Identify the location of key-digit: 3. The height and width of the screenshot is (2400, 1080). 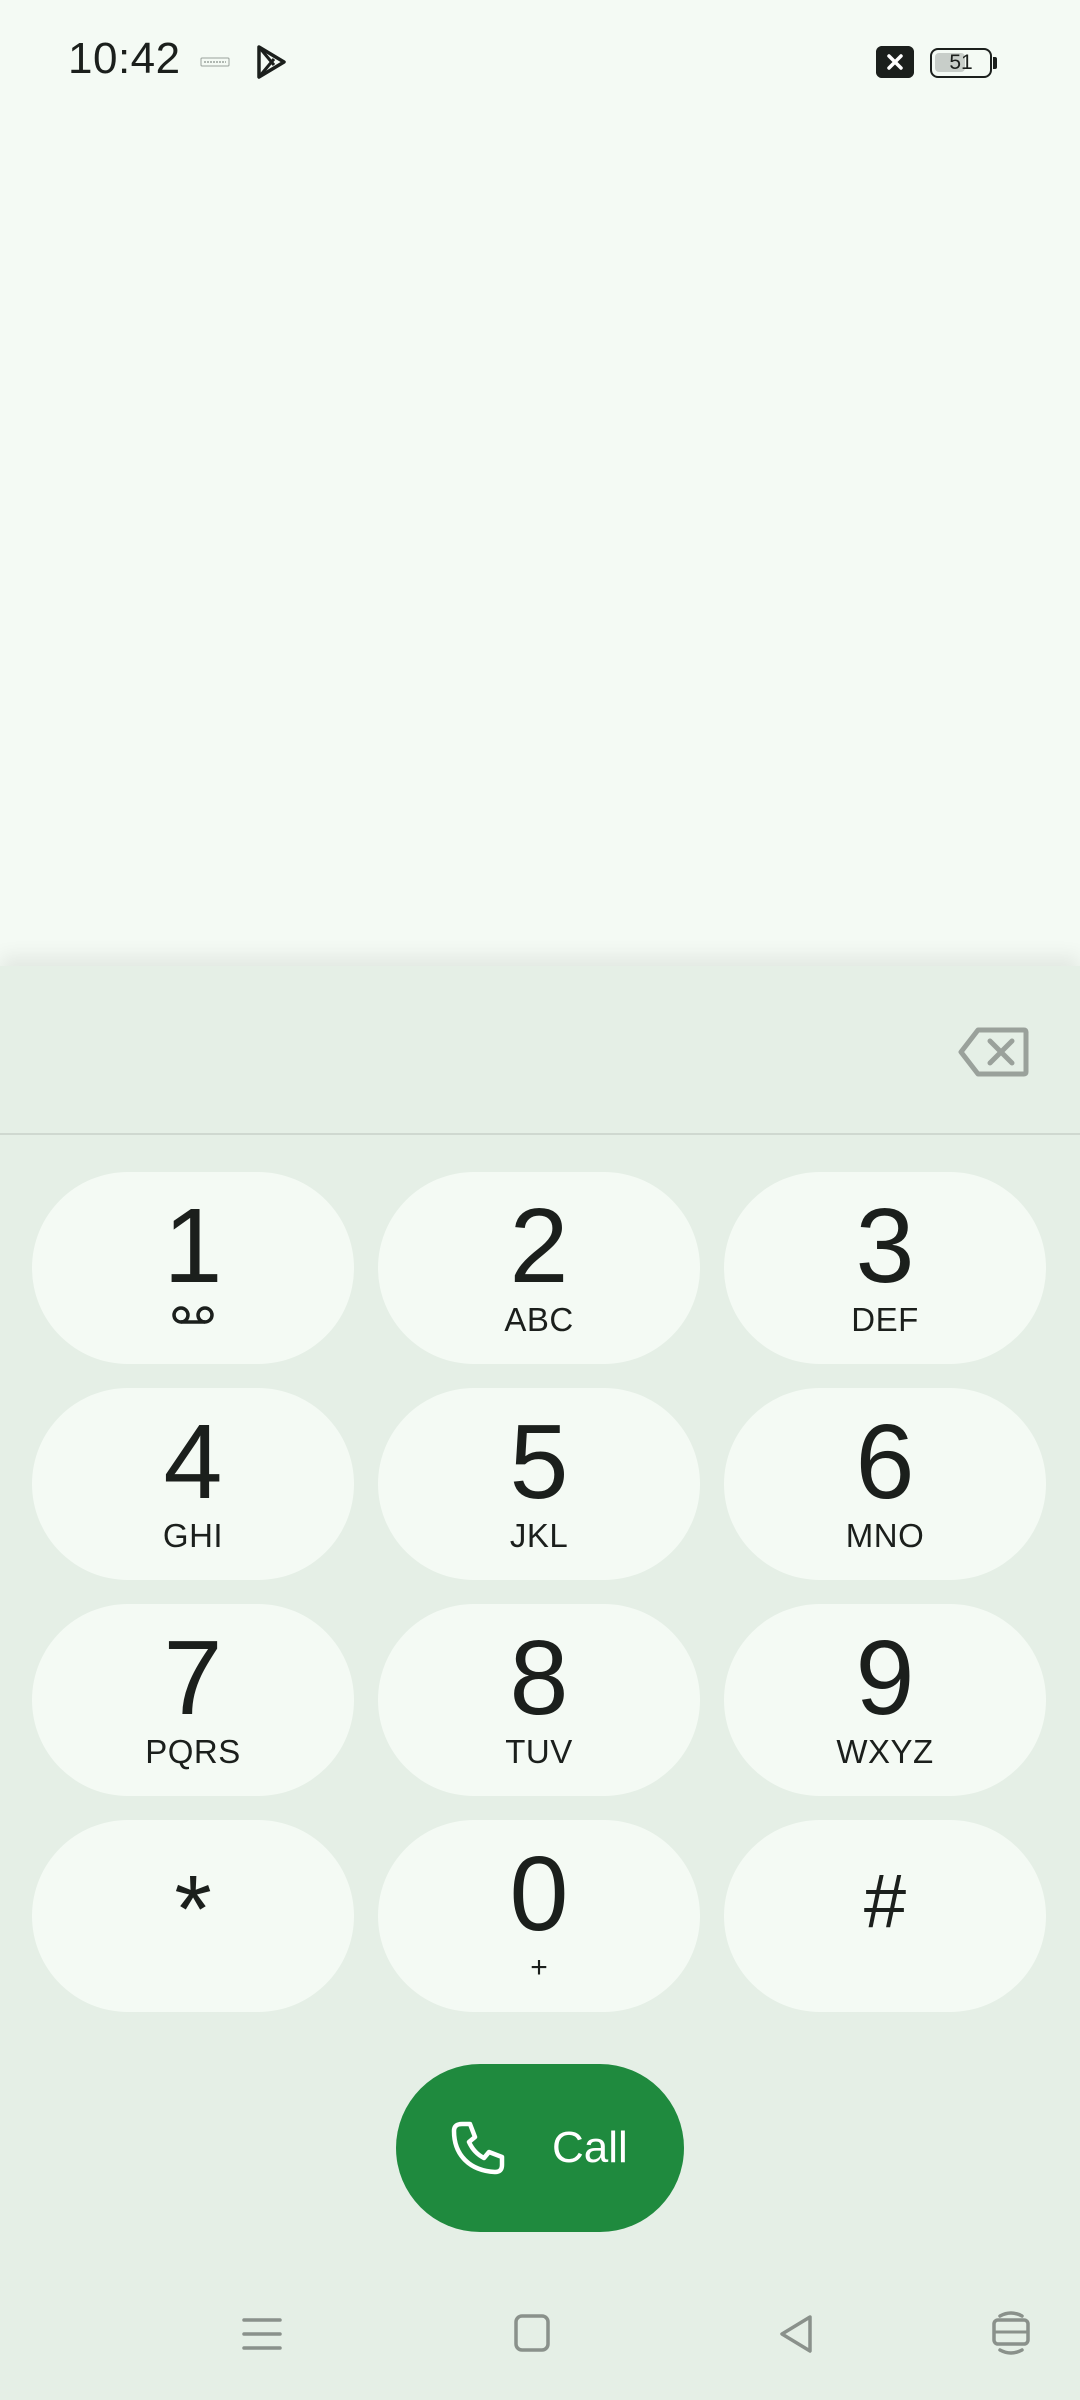
(885, 1246).